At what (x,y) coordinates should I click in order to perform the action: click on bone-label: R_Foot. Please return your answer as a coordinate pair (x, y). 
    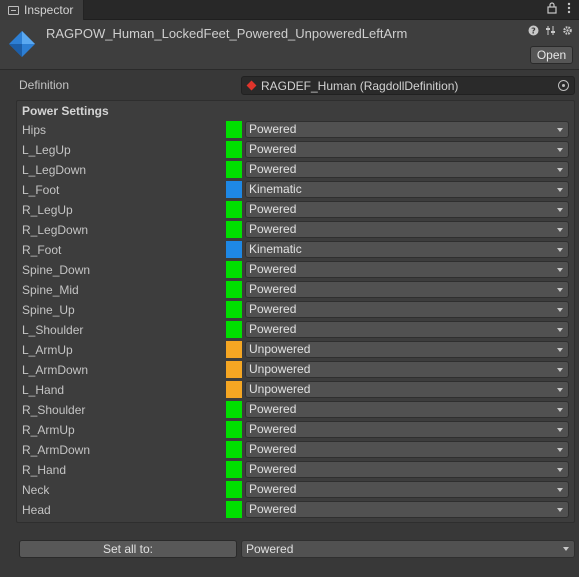
    Looking at the image, I should click on (42, 250).